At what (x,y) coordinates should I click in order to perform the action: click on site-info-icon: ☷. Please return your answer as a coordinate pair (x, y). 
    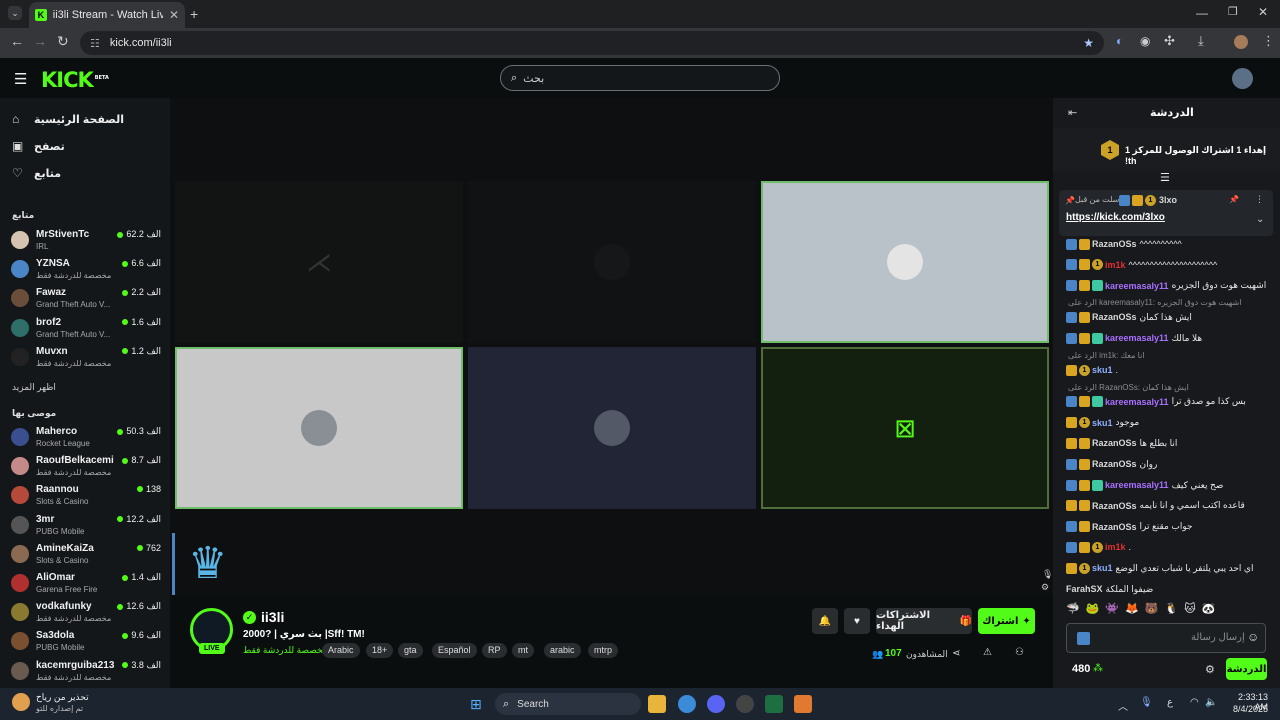
    Looking at the image, I should click on (95, 43).